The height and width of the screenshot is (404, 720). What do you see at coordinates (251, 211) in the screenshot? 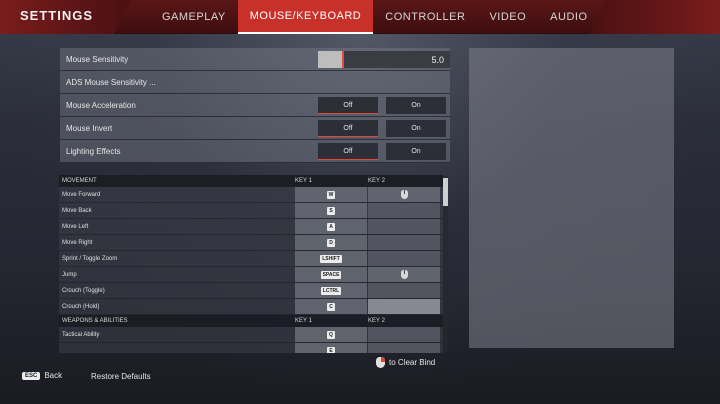
I see `keybind-row-move-back: Move Back S` at bounding box center [251, 211].